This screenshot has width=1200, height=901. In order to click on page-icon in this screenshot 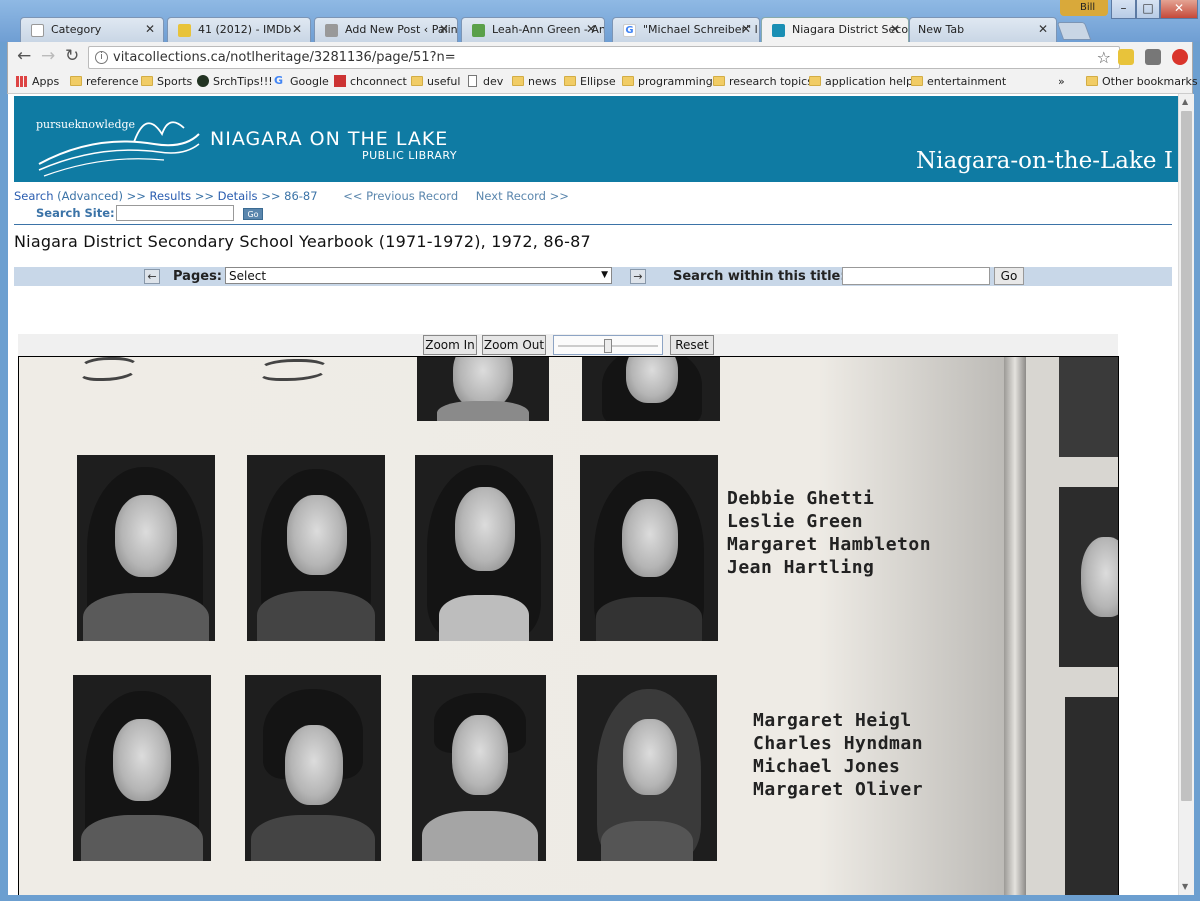, I will do `click(472, 81)`.